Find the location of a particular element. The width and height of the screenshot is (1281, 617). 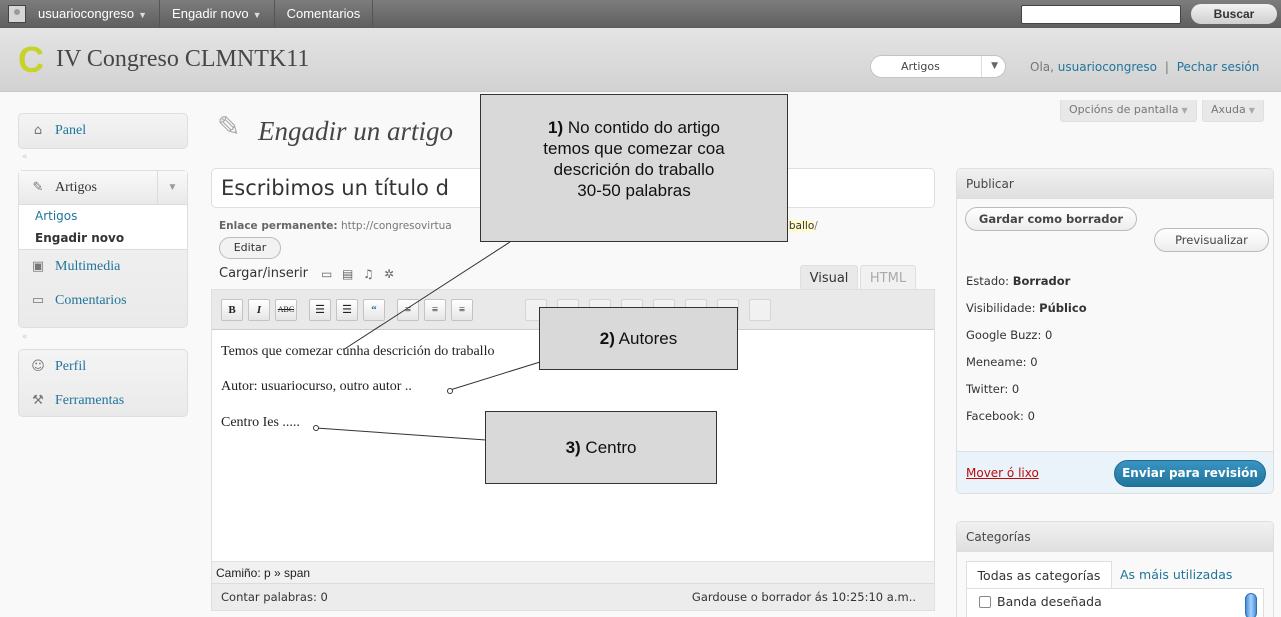

pushpin-icon: ✎ is located at coordinates (38, 187).